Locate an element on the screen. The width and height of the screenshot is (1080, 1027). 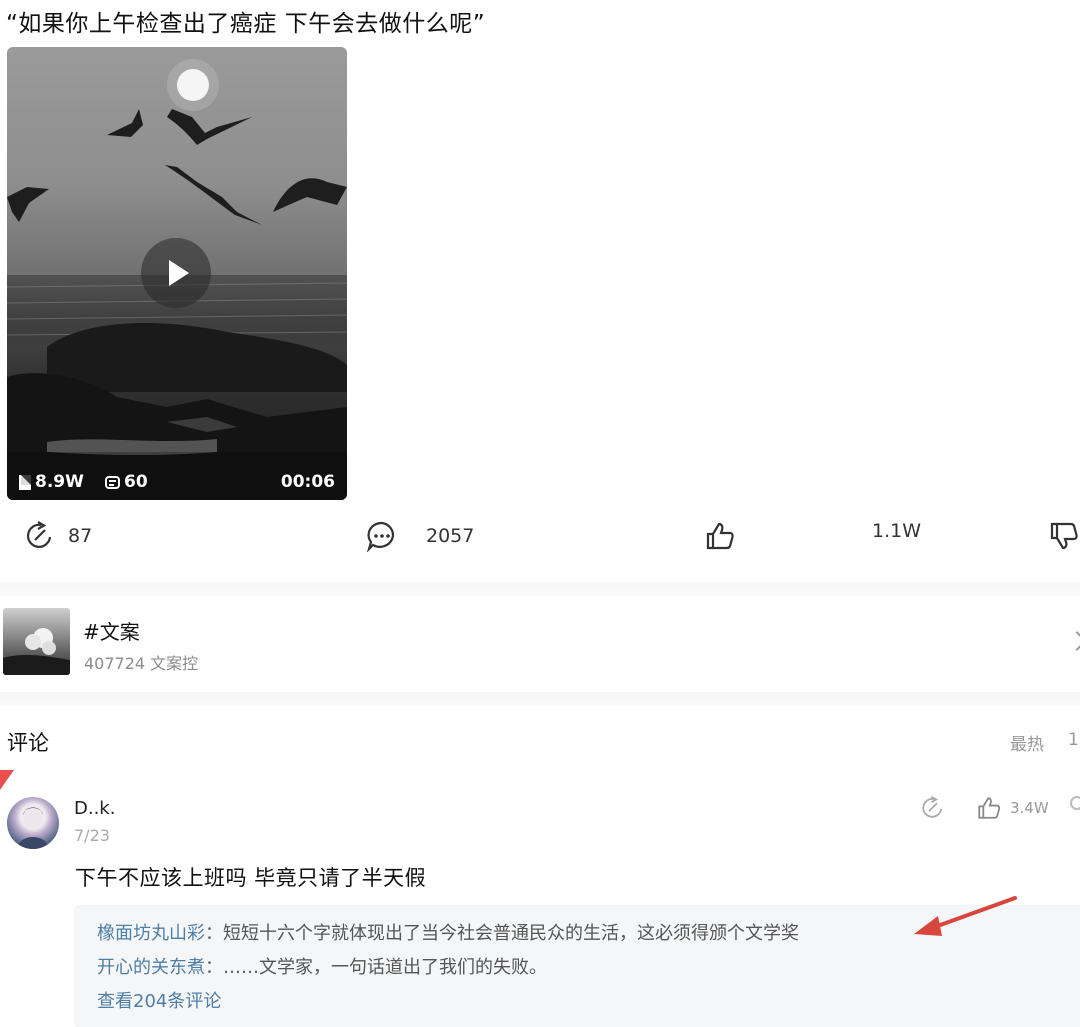
reply-author: 开心的关东煮 is located at coordinates (151, 967).